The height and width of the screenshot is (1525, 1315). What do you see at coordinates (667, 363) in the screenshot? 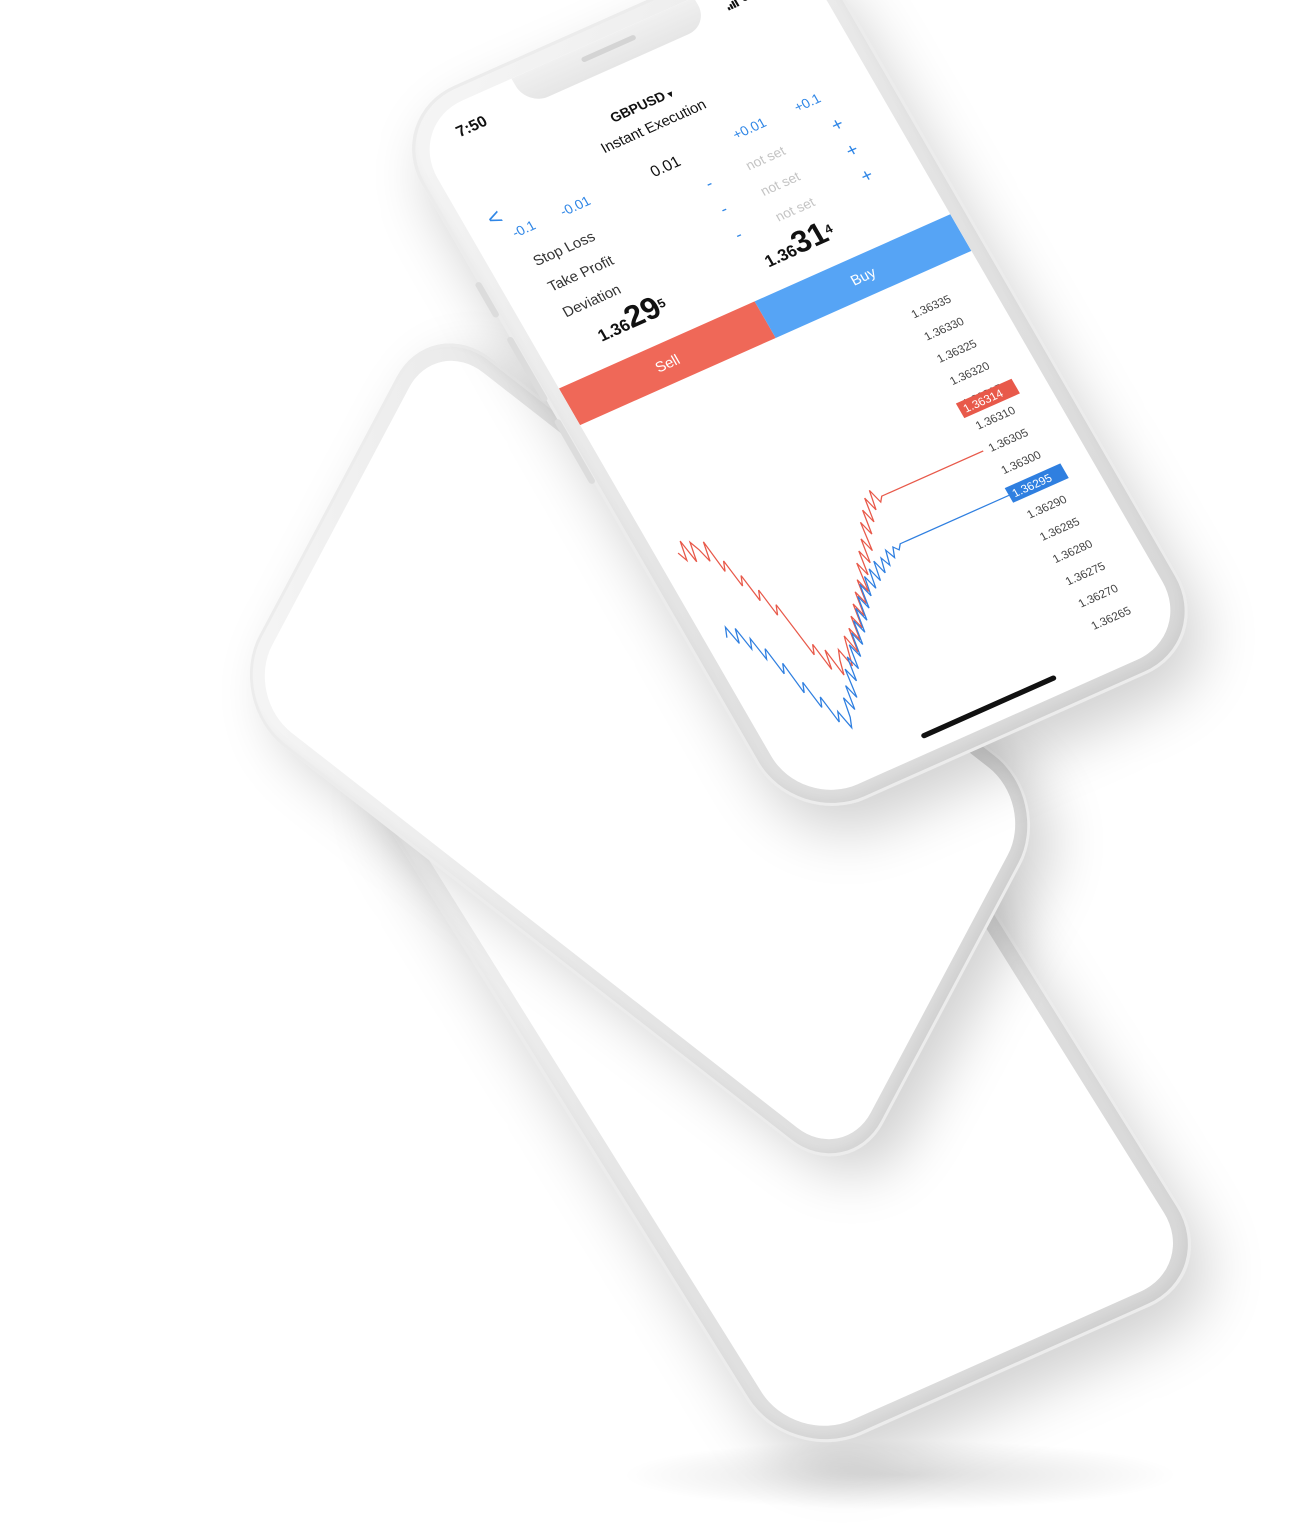
I see `sell-label: Sell` at bounding box center [667, 363].